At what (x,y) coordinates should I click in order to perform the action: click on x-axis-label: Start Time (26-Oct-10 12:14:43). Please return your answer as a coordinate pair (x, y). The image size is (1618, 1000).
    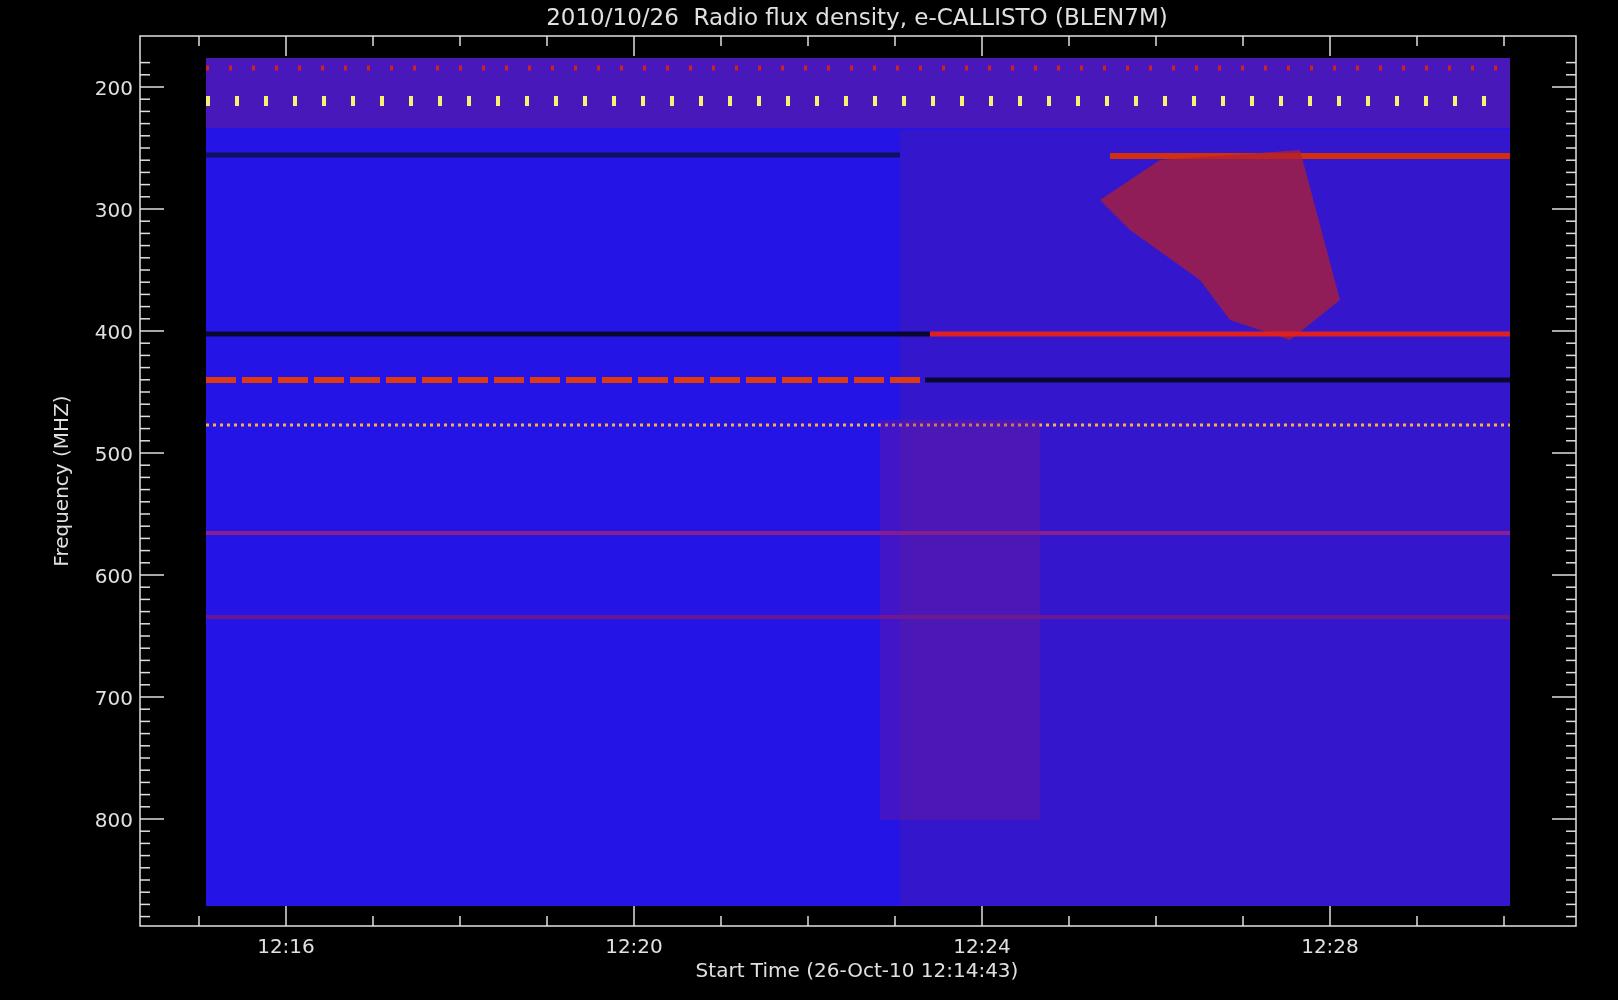
    Looking at the image, I should click on (857, 970).